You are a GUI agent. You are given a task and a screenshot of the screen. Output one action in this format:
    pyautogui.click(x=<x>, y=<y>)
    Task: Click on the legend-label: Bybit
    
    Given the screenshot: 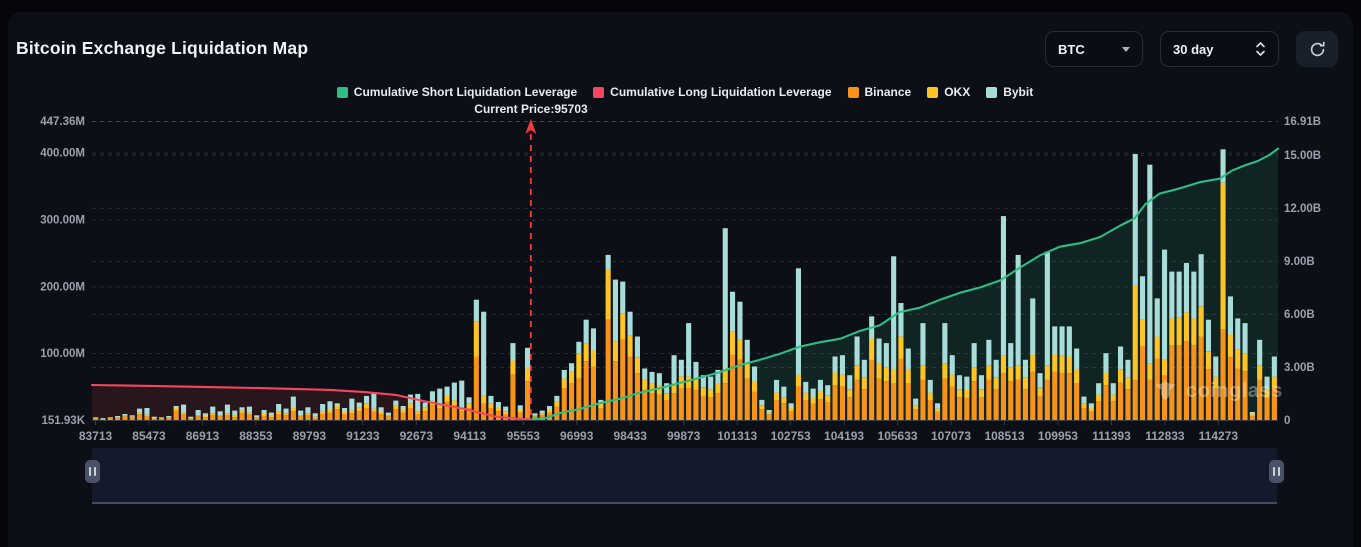 What is the action you would take?
    pyautogui.click(x=1018, y=92)
    